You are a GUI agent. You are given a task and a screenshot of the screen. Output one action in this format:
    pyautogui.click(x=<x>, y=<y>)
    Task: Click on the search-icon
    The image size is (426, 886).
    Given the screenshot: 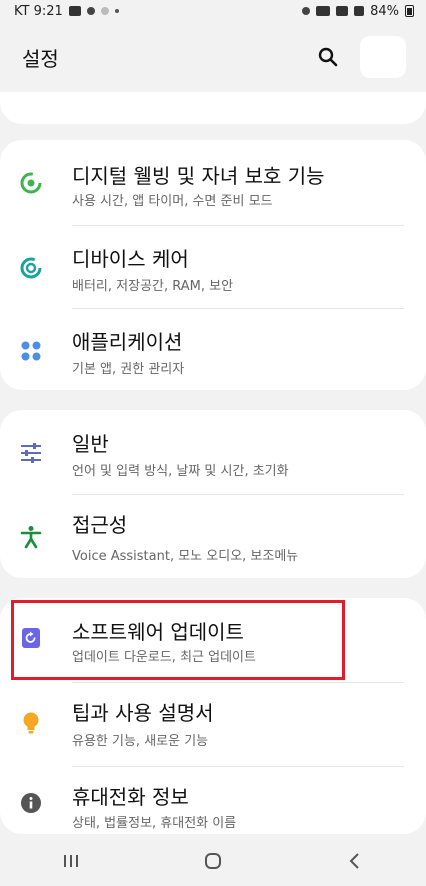 What is the action you would take?
    pyautogui.click(x=328, y=57)
    